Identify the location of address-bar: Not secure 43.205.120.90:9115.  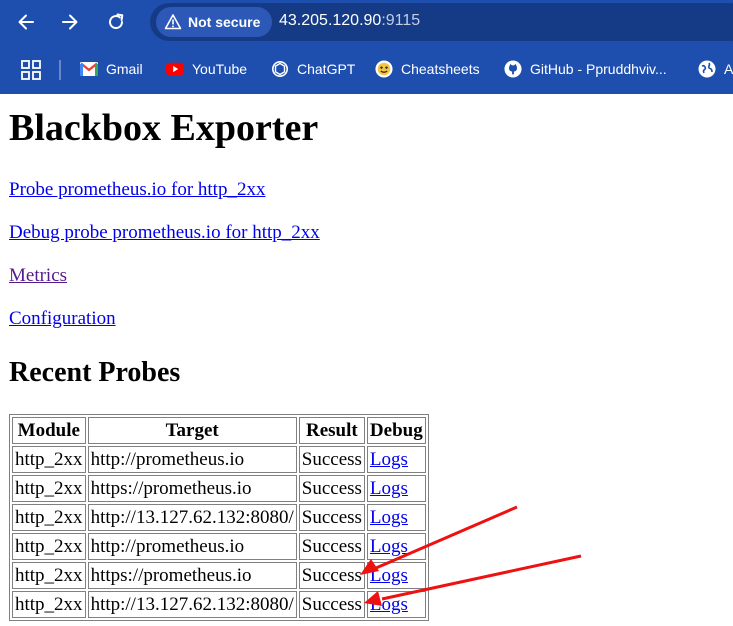
(441, 22).